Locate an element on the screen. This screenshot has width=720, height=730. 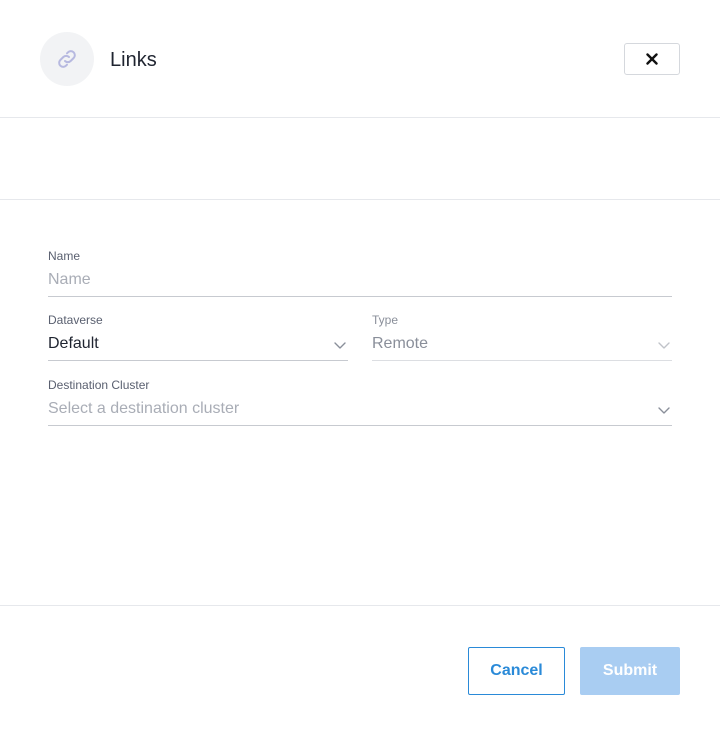
type-label: Type is located at coordinates (385, 320).